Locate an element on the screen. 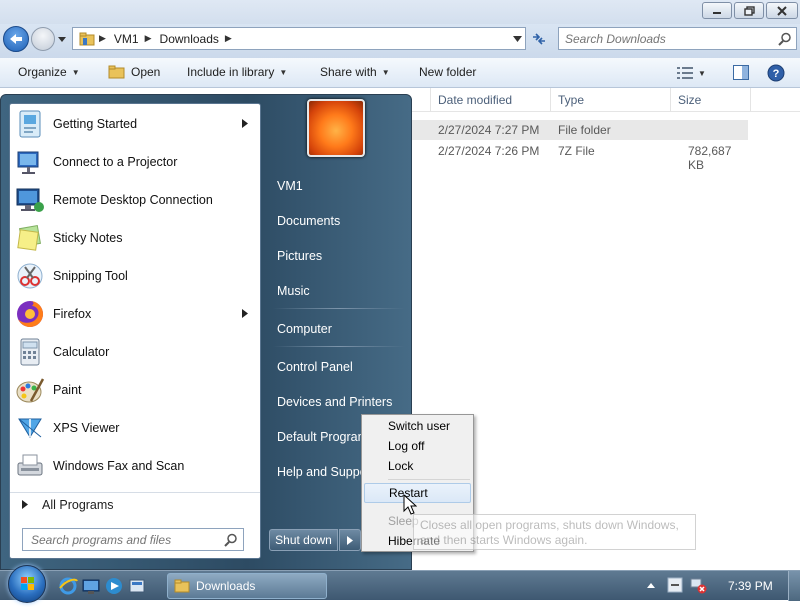 The height and width of the screenshot is (607, 800). menu-item-log-off: Log off is located at coordinates (417, 446).